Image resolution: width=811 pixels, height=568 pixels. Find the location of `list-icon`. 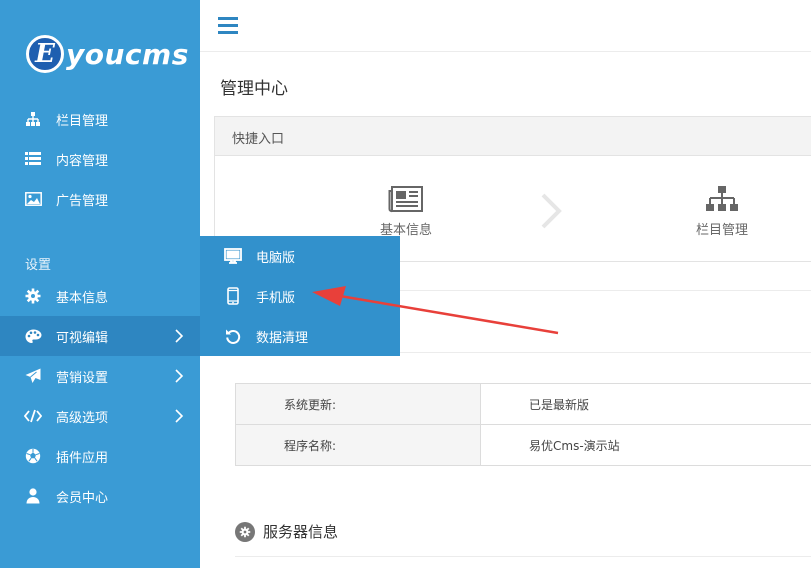

list-icon is located at coordinates (33, 159).